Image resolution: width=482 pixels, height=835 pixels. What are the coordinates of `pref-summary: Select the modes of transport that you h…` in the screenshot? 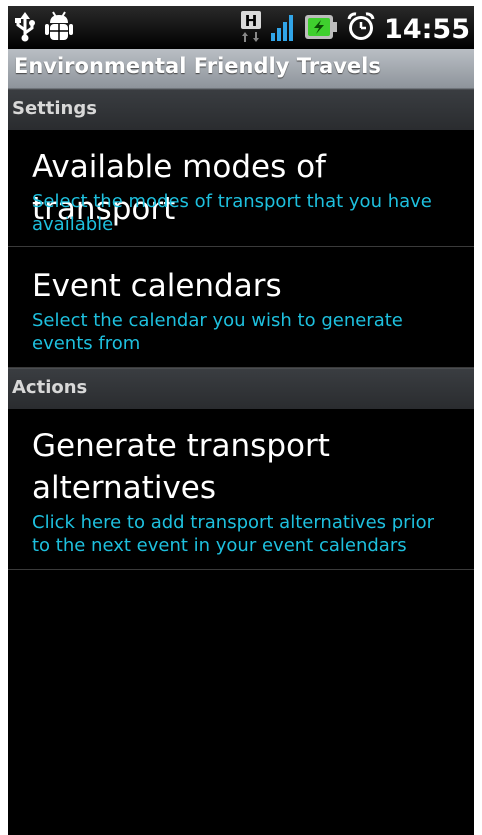 It's located at (232, 213).